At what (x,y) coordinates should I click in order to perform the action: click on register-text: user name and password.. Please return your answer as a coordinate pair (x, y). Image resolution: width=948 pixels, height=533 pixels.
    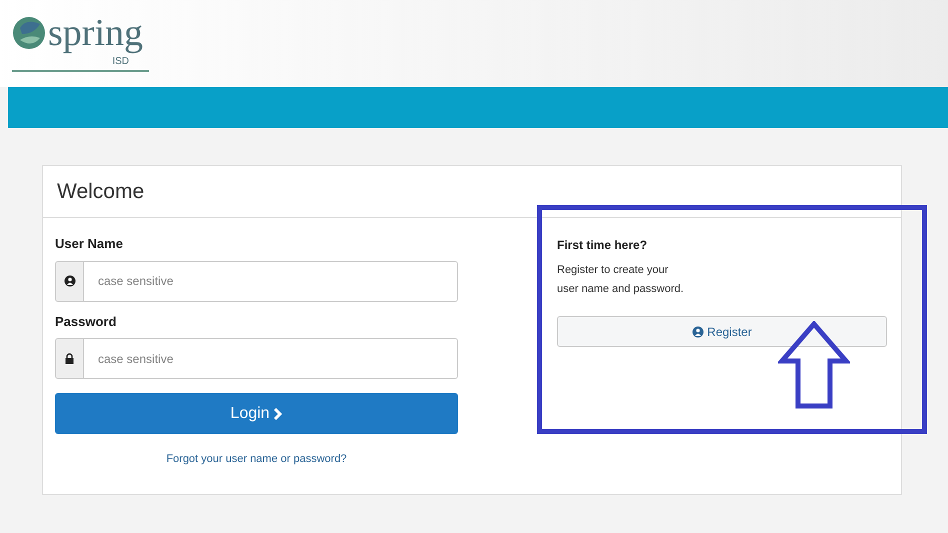
    Looking at the image, I should click on (621, 289).